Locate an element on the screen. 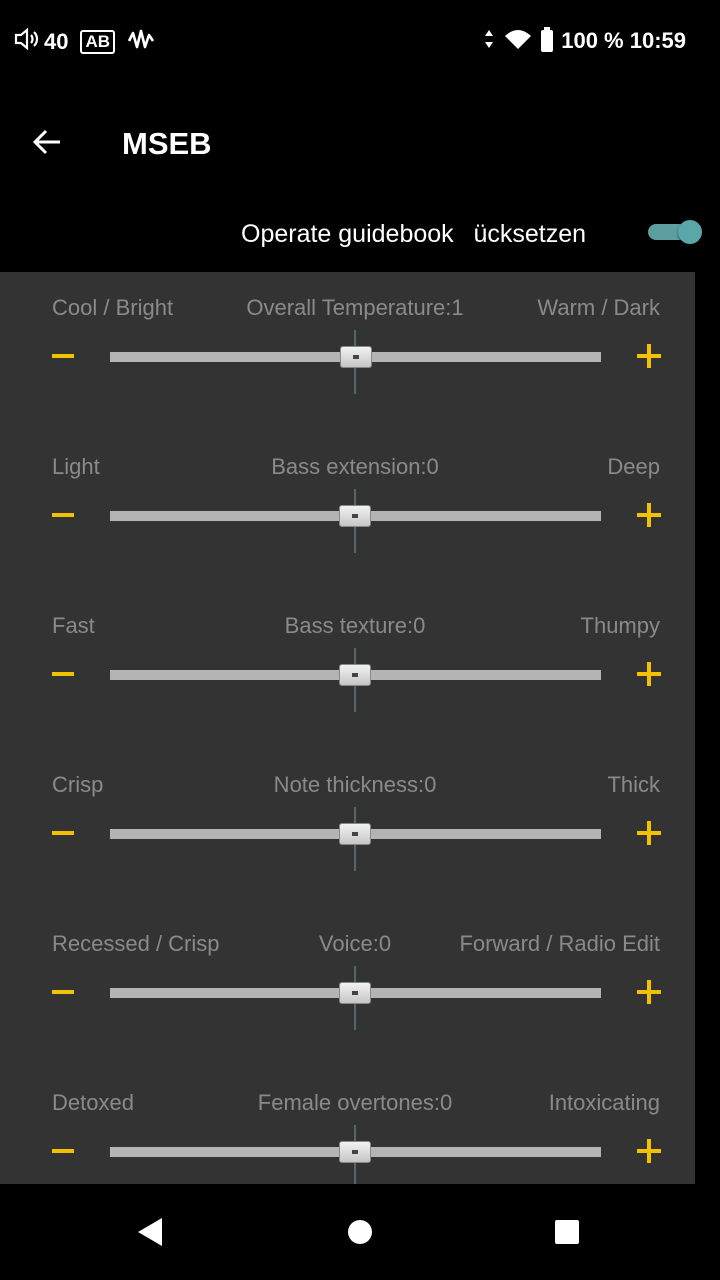 The height and width of the screenshot is (1280, 720). slider-right-label: Intoxicating is located at coordinates (604, 1102).